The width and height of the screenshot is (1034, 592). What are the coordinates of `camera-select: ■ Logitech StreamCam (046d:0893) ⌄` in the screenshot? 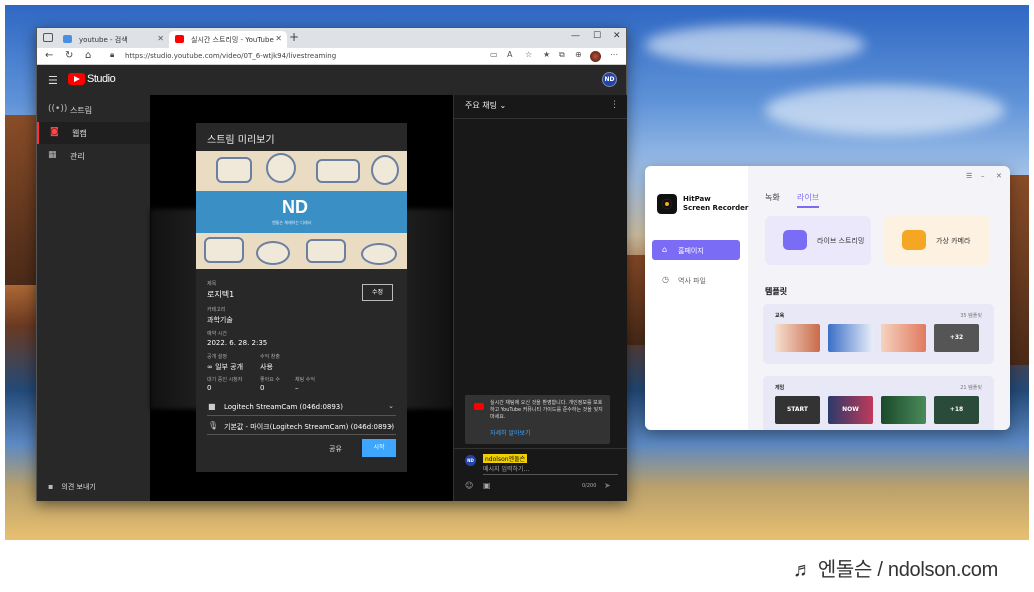 It's located at (301, 407).